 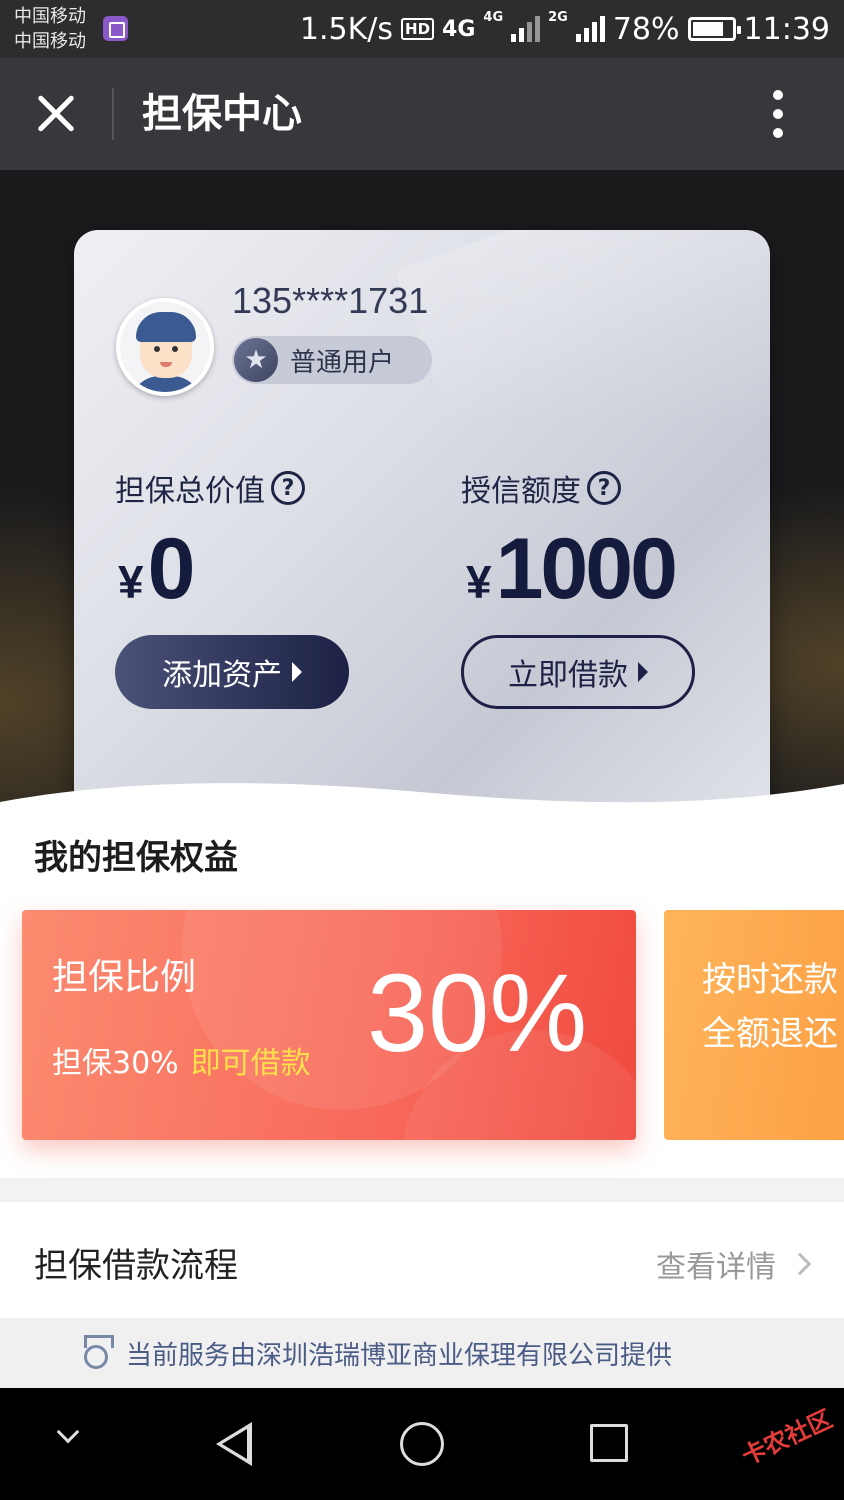 I want to click on carrier-2: 中国移动, so click(x=50, y=41).